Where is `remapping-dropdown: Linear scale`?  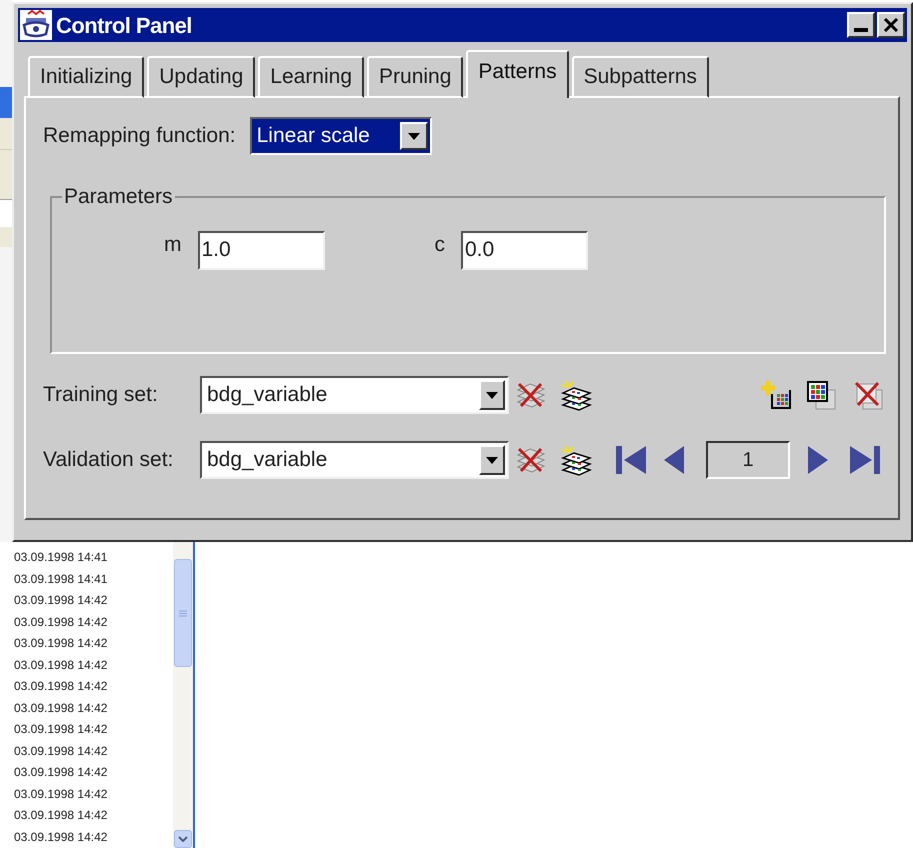
remapping-dropdown: Linear scale is located at coordinates (341, 136).